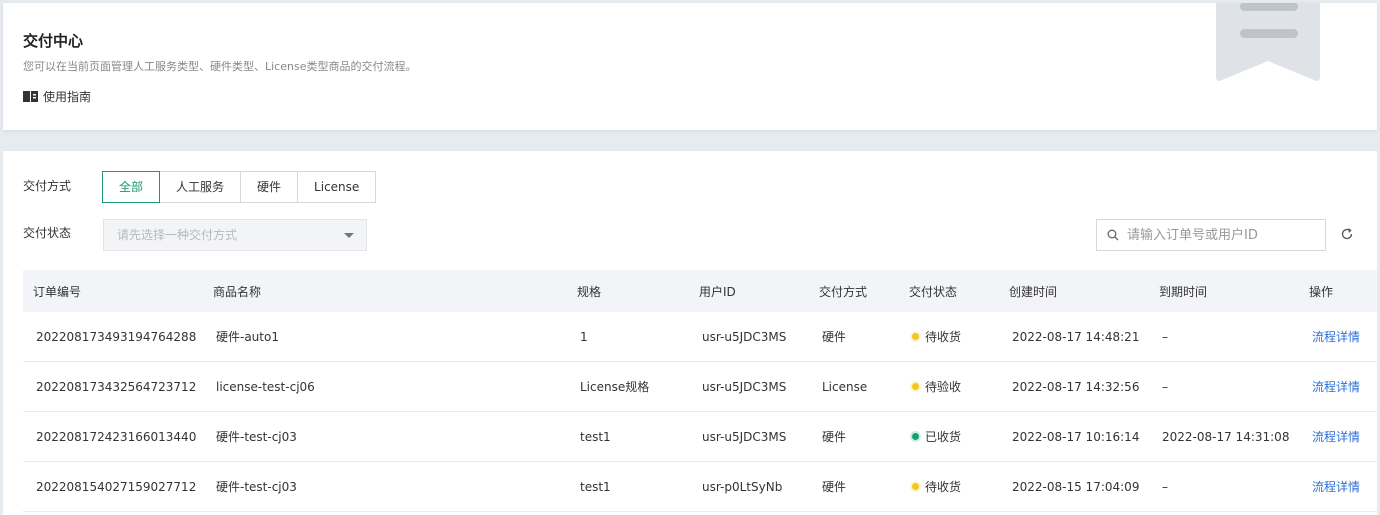  What do you see at coordinates (1033, 291) in the screenshot?
I see `column-header: 创建时间` at bounding box center [1033, 291].